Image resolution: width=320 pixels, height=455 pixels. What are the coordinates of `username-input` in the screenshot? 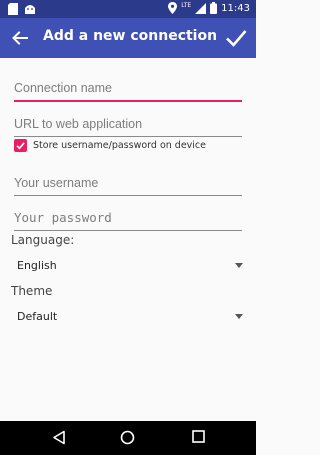 It's located at (128, 183).